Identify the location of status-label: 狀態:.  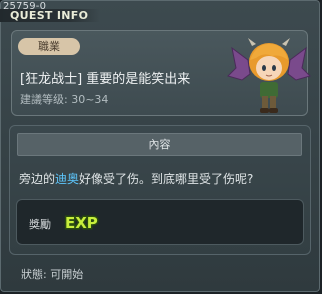
(34, 274).